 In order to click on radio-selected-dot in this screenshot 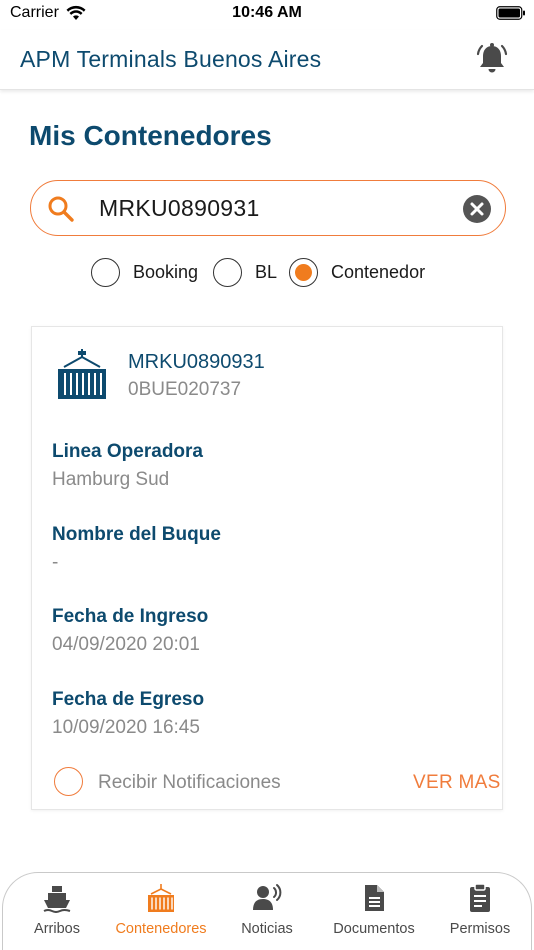, I will do `click(303, 272)`.